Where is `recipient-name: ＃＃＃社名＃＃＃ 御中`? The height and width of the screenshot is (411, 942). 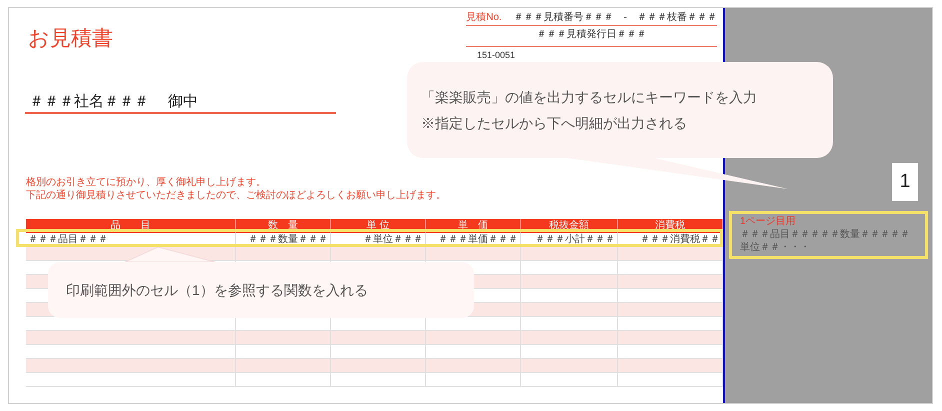 recipient-name: ＃＃＃社名＃＃＃ 御中 is located at coordinates (180, 103).